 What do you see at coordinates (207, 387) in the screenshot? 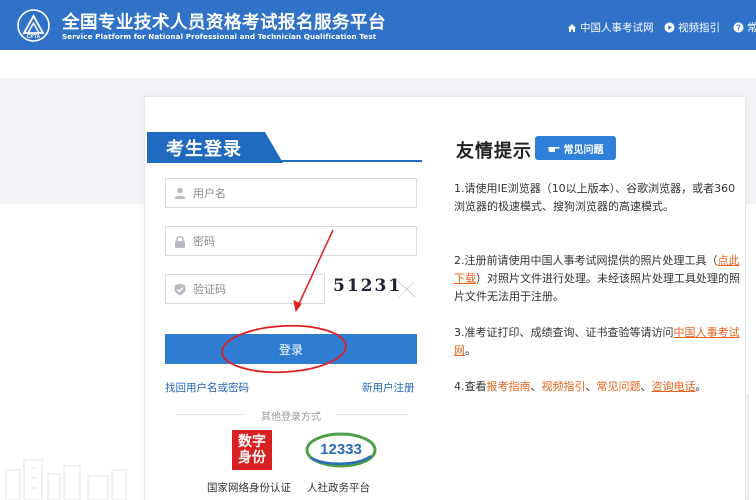
I see `forgot-credentials-link: 找回用户名或密码` at bounding box center [207, 387].